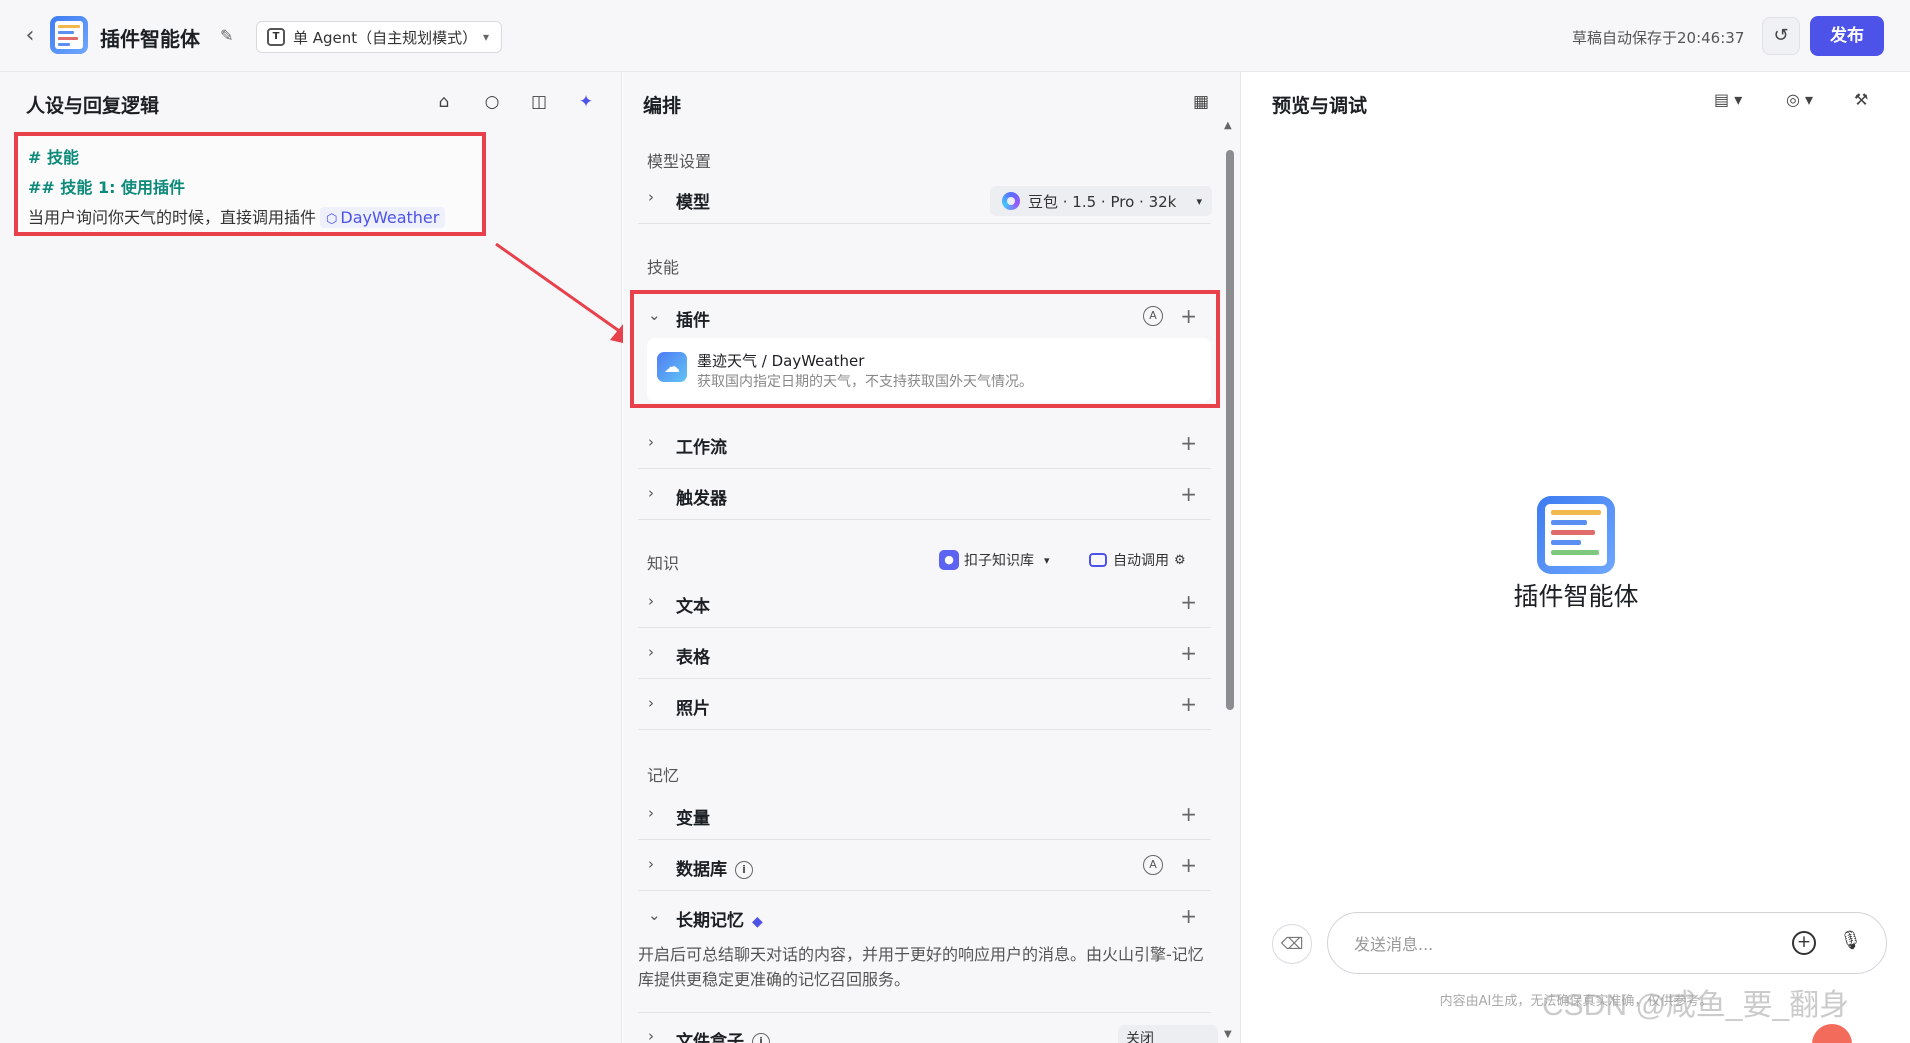  What do you see at coordinates (1228, 125) in the screenshot?
I see `scroll-up-icon: ▲` at bounding box center [1228, 125].